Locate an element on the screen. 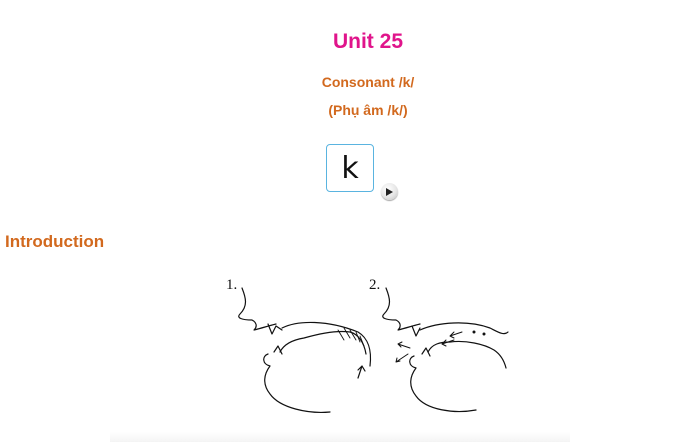  articulation-diagram is located at coordinates (373, 350).